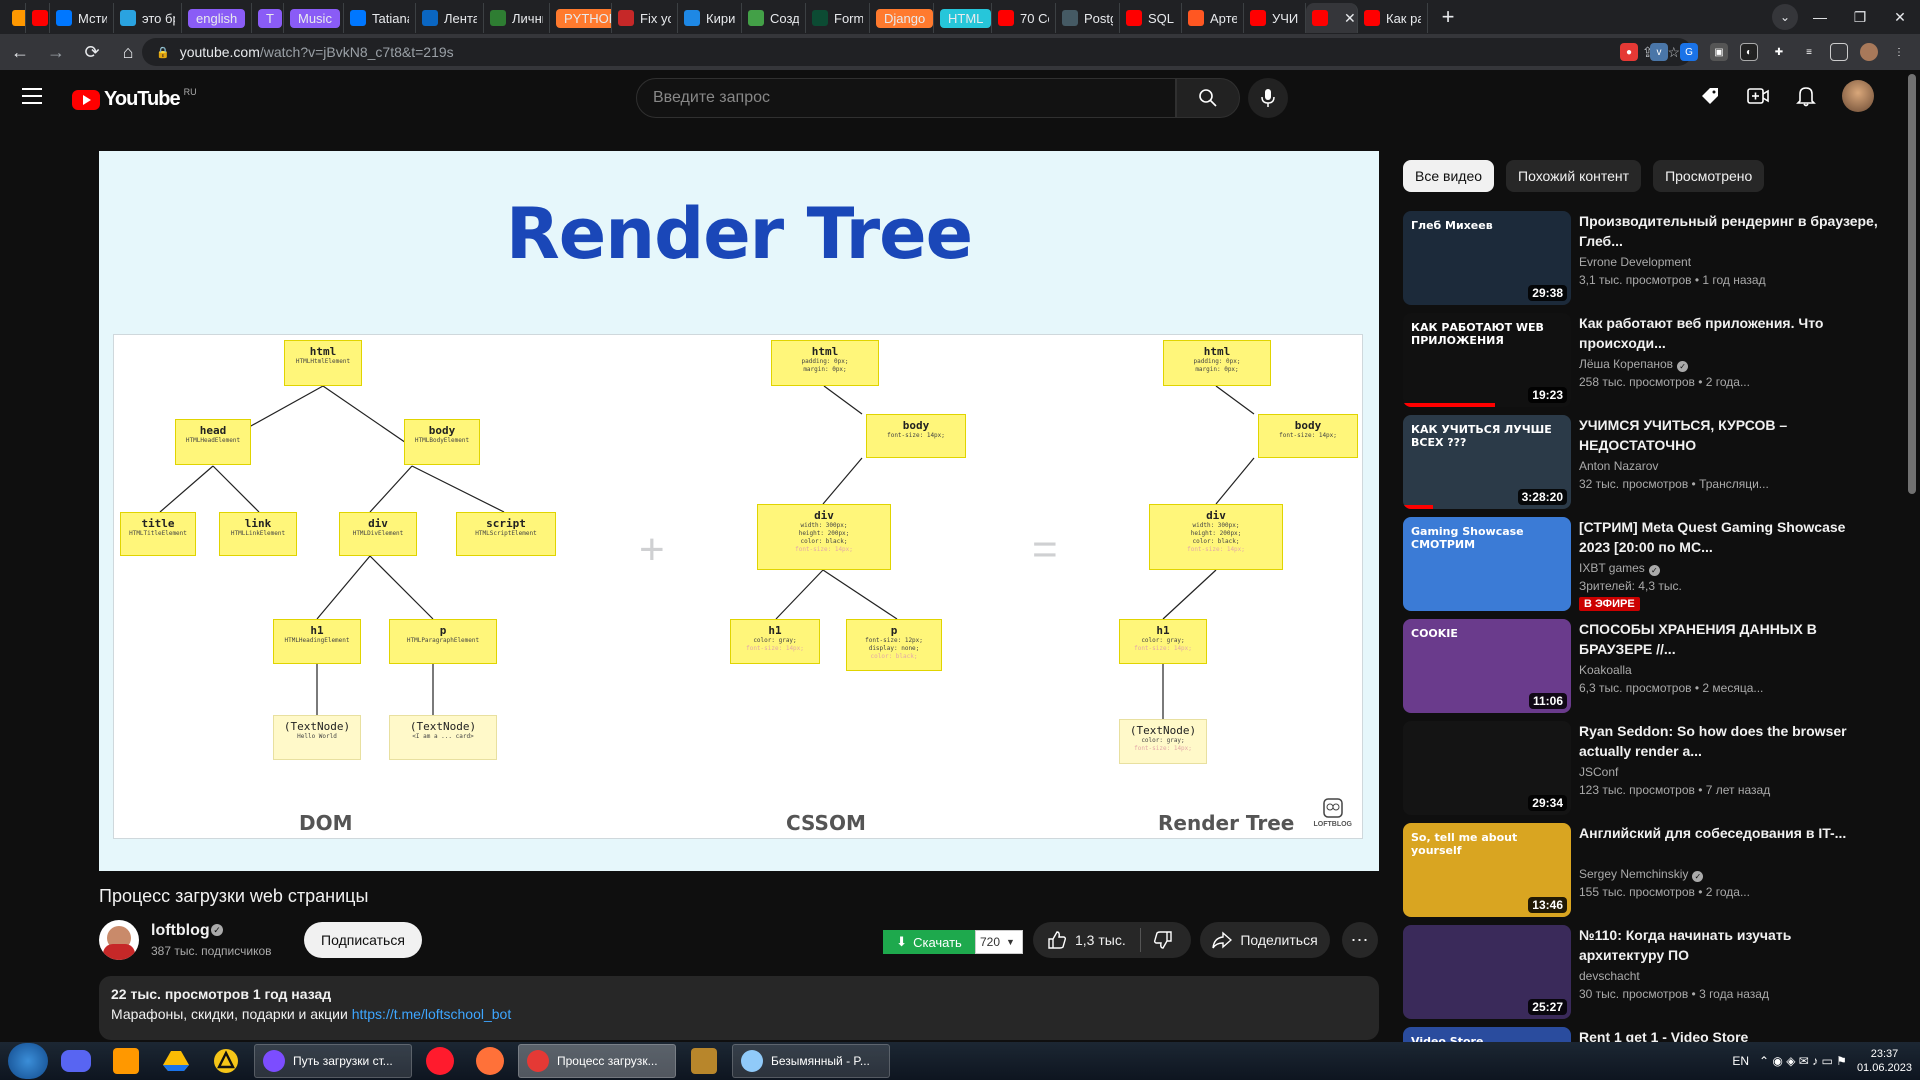  What do you see at coordinates (490, 1061) in the screenshot?
I see `firefox-icon` at bounding box center [490, 1061].